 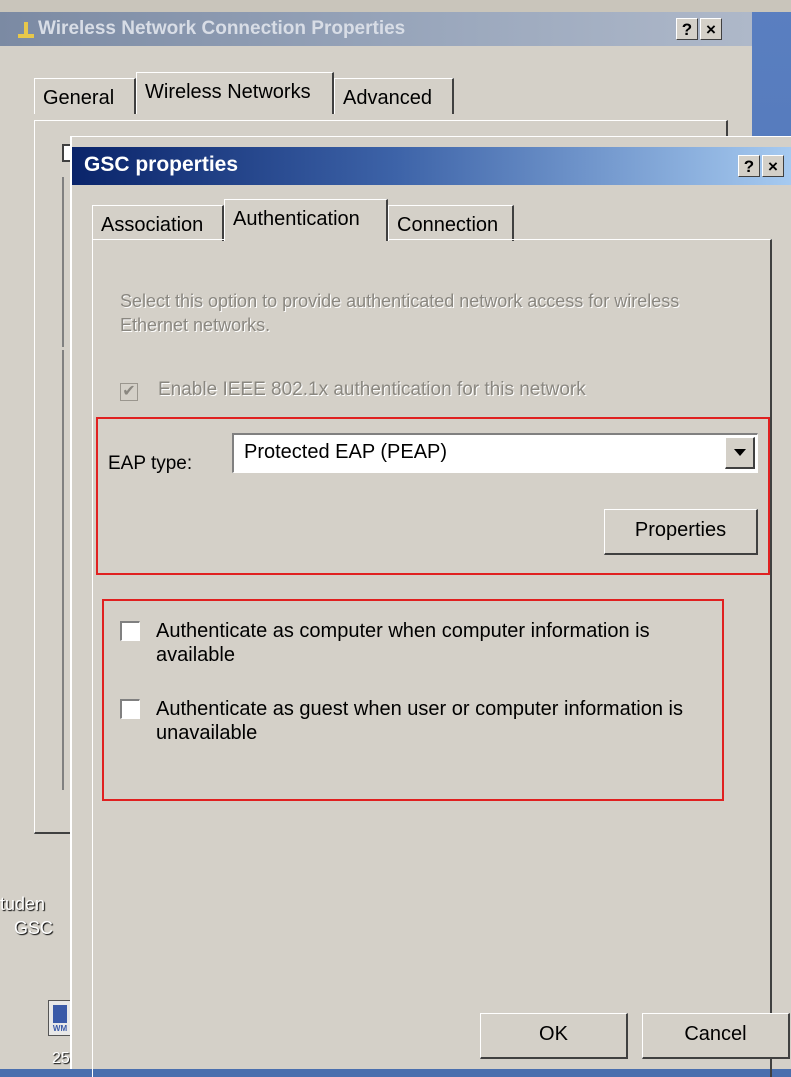 What do you see at coordinates (60, 1028) in the screenshot?
I see `desktop-icon-caption: WM` at bounding box center [60, 1028].